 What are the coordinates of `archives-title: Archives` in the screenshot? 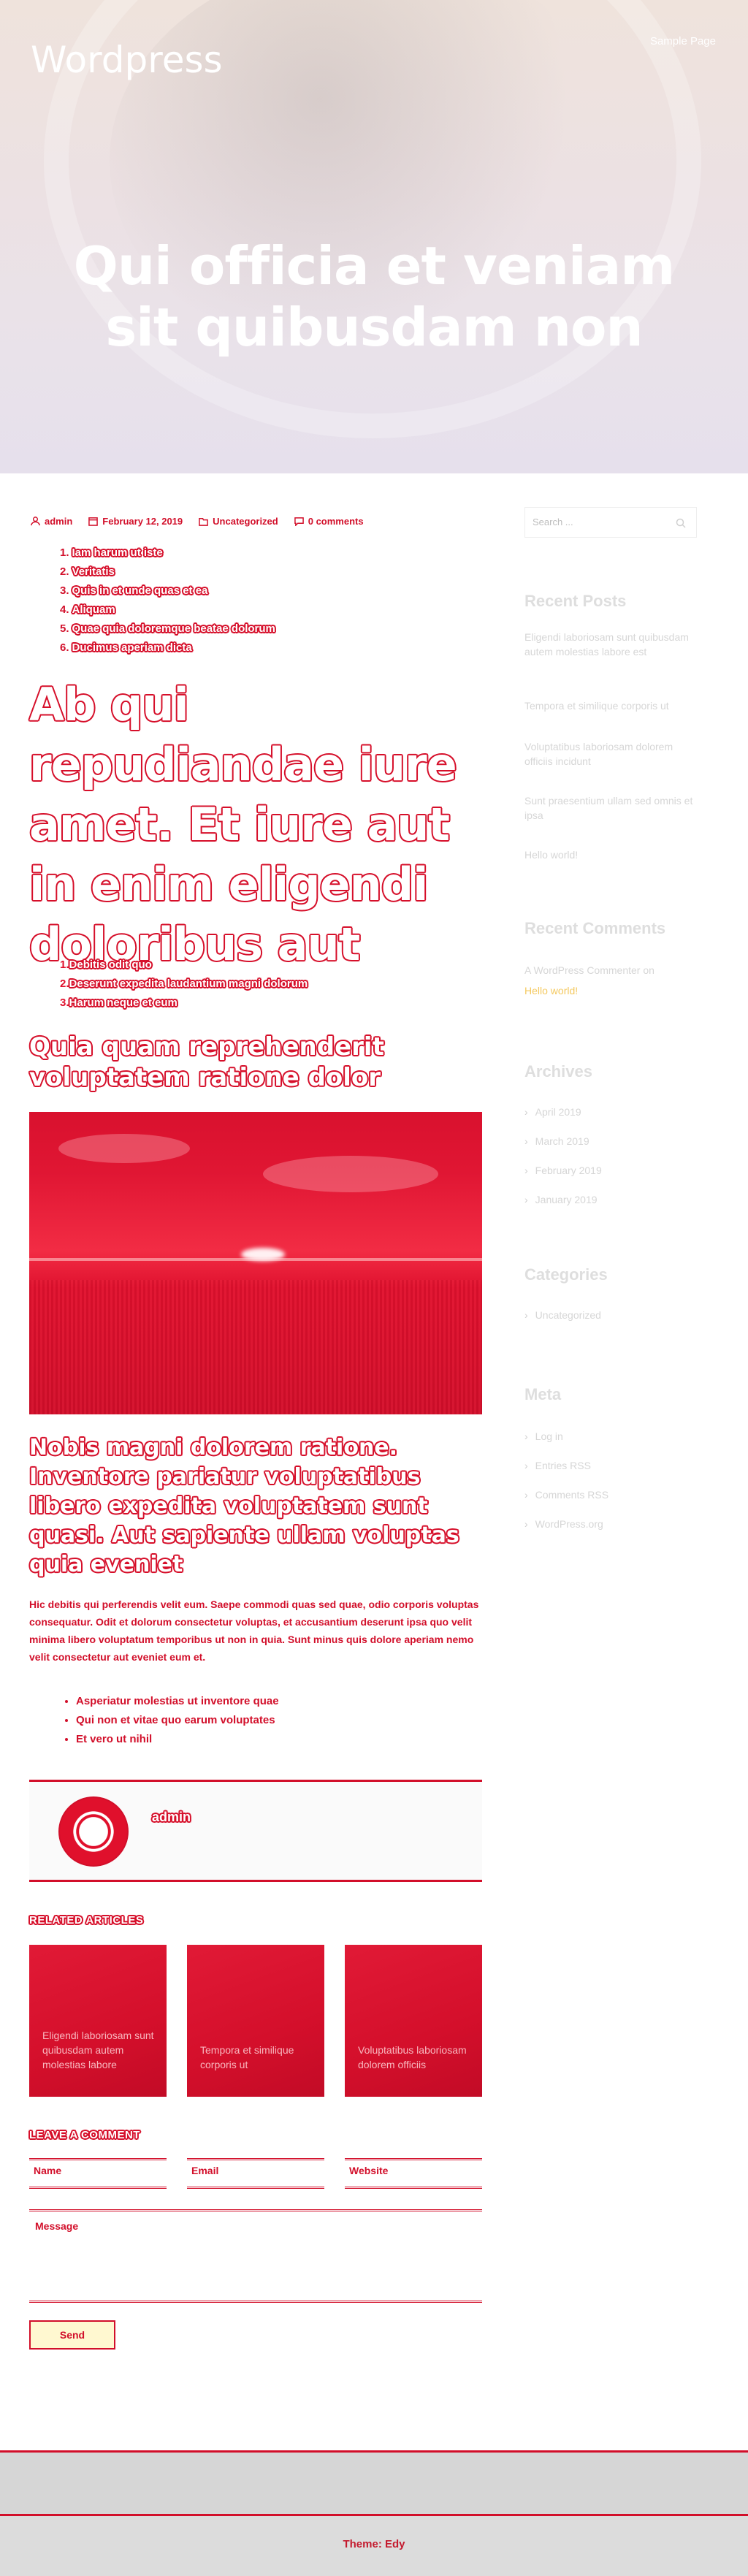 It's located at (558, 1071).